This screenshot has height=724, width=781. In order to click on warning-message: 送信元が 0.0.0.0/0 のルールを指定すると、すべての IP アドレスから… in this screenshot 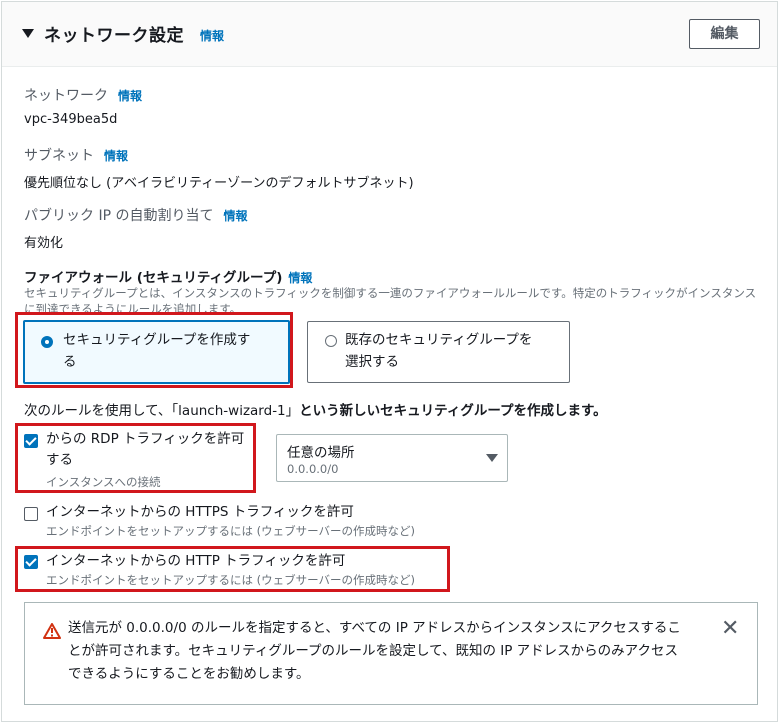, I will do `click(388, 651)`.